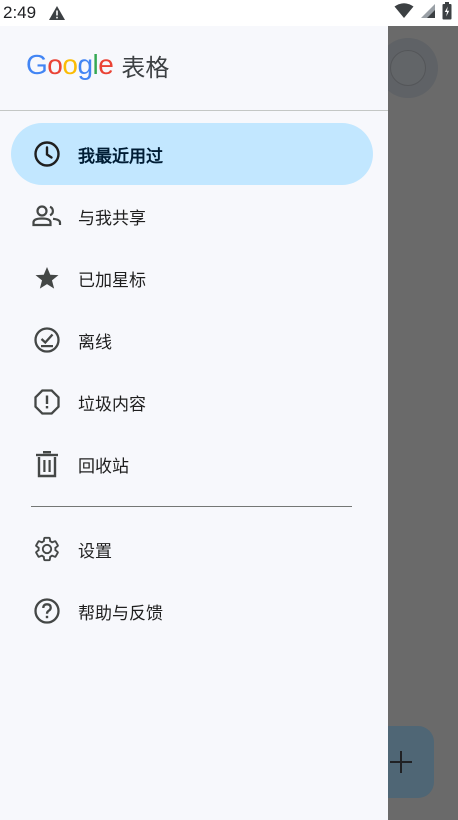 The width and height of the screenshot is (458, 820). I want to click on nav-item-label: 已加星标, so click(112, 280).